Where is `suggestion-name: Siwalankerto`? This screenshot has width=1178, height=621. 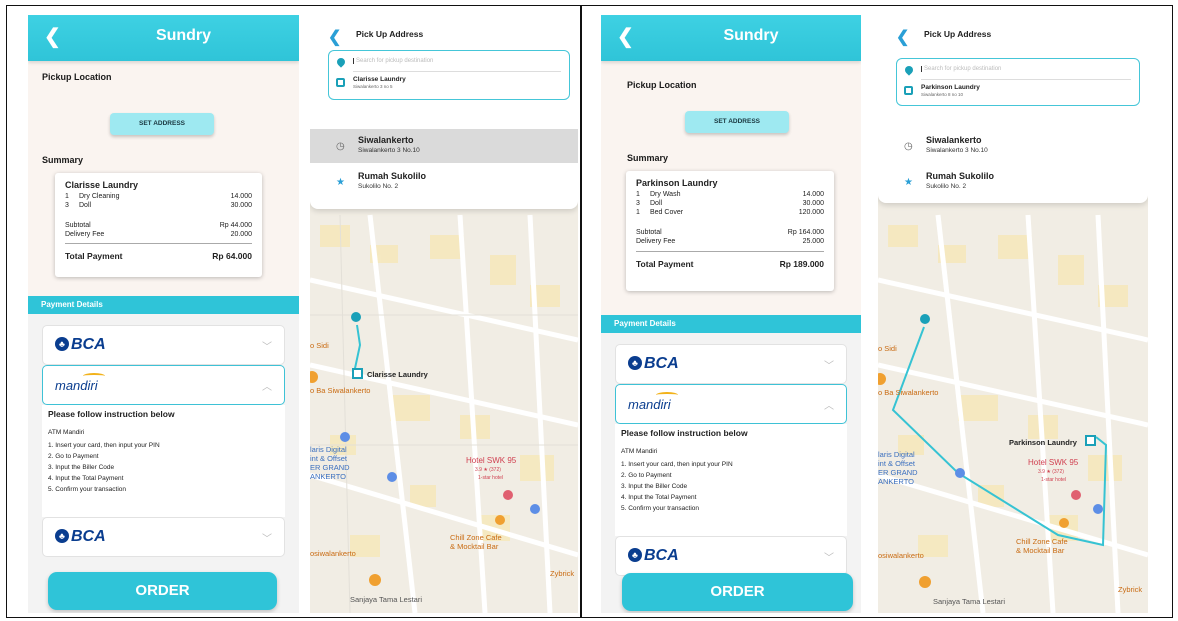
suggestion-name: Siwalankerto is located at coordinates (386, 140).